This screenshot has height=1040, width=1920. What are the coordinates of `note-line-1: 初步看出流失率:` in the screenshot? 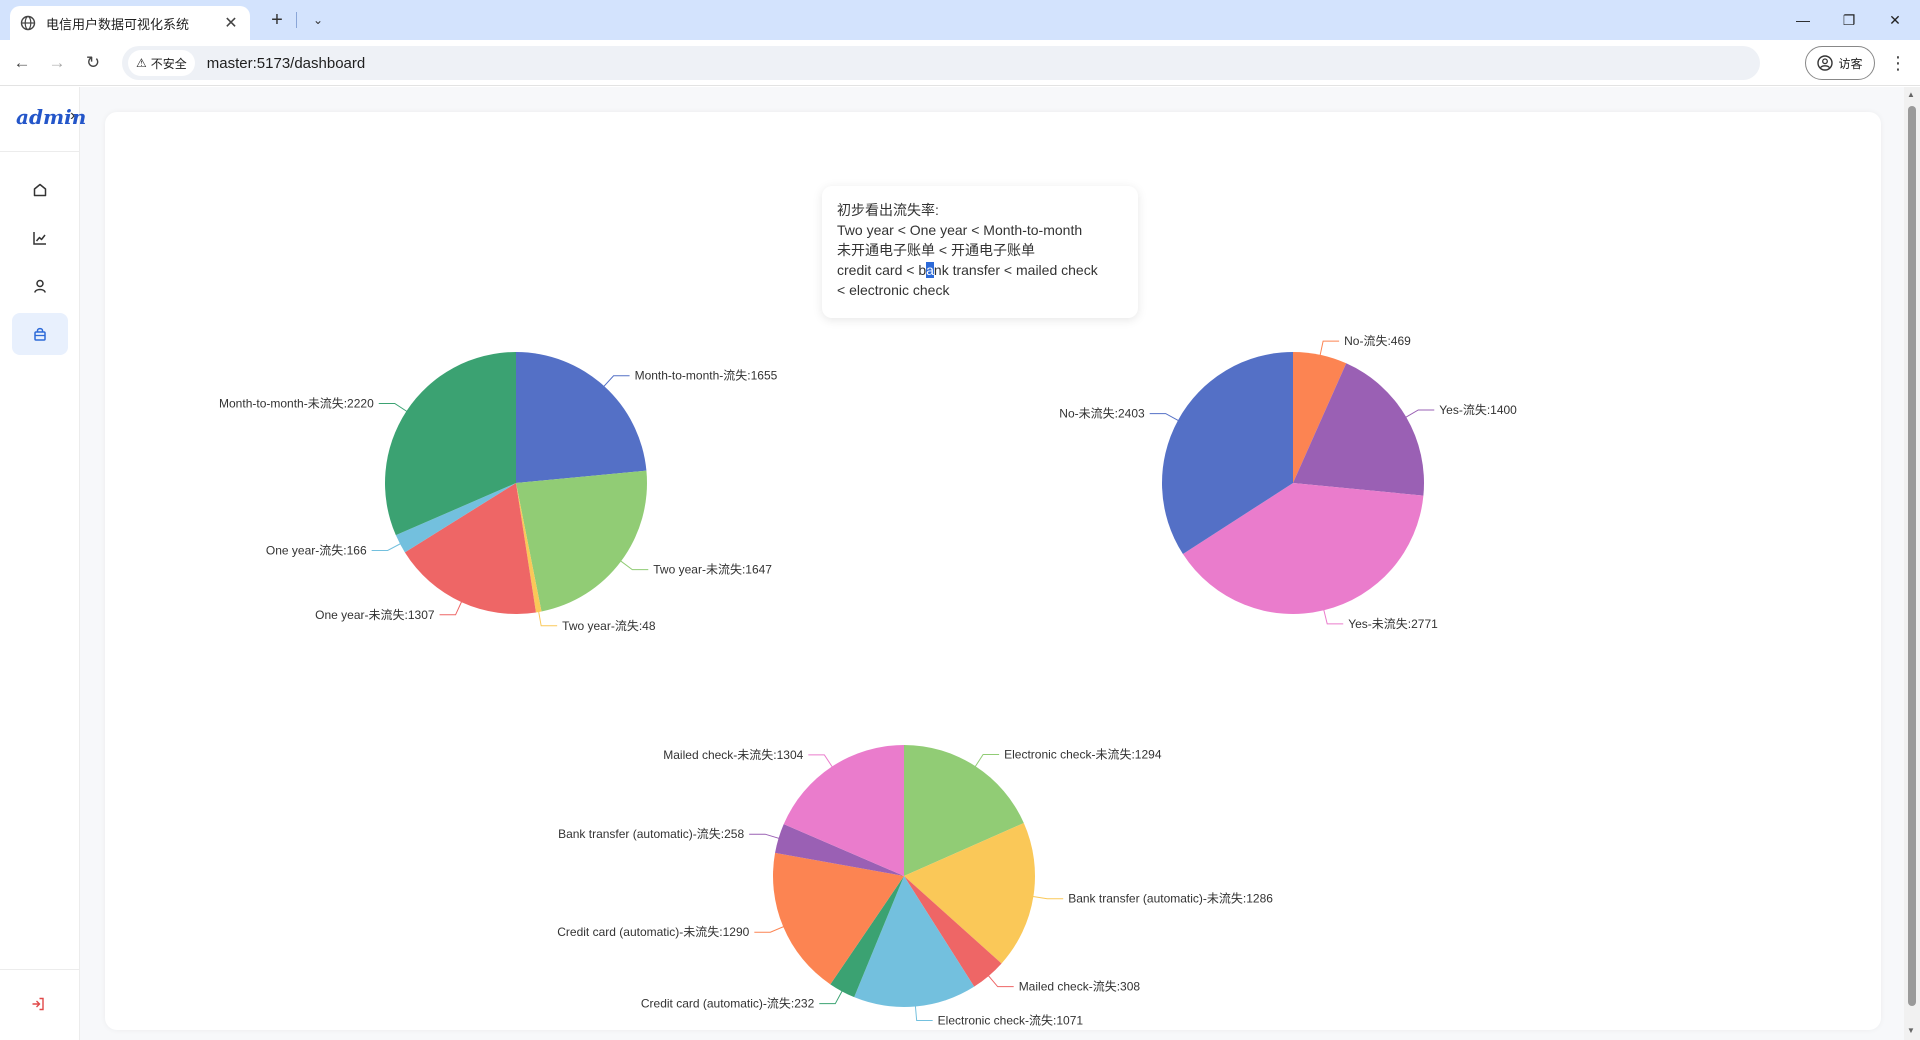 It's located at (888, 210).